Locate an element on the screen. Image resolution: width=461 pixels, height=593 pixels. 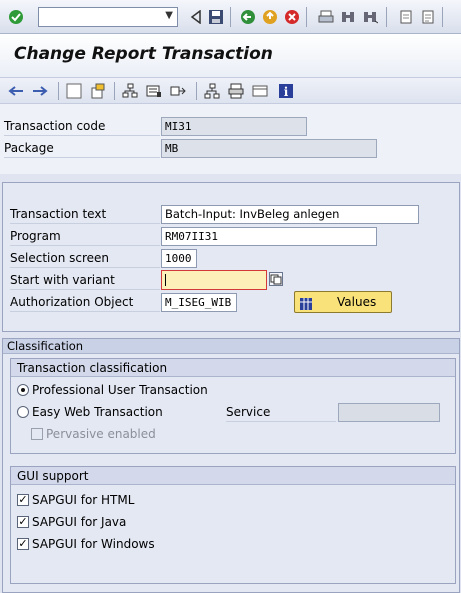
page-title: Change Report Transaction is located at coordinates (143, 54).